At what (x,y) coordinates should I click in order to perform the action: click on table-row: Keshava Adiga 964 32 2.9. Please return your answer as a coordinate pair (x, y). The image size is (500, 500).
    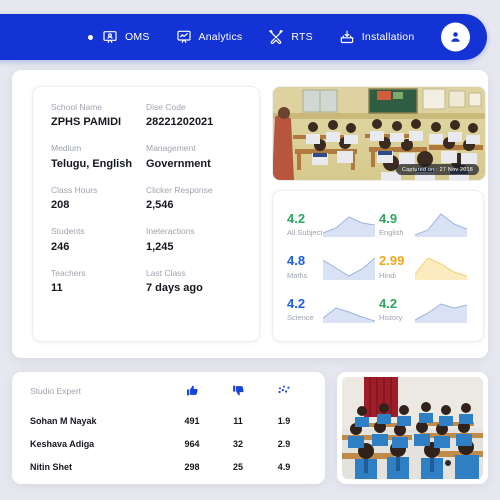
    Looking at the image, I should click on (168, 443).